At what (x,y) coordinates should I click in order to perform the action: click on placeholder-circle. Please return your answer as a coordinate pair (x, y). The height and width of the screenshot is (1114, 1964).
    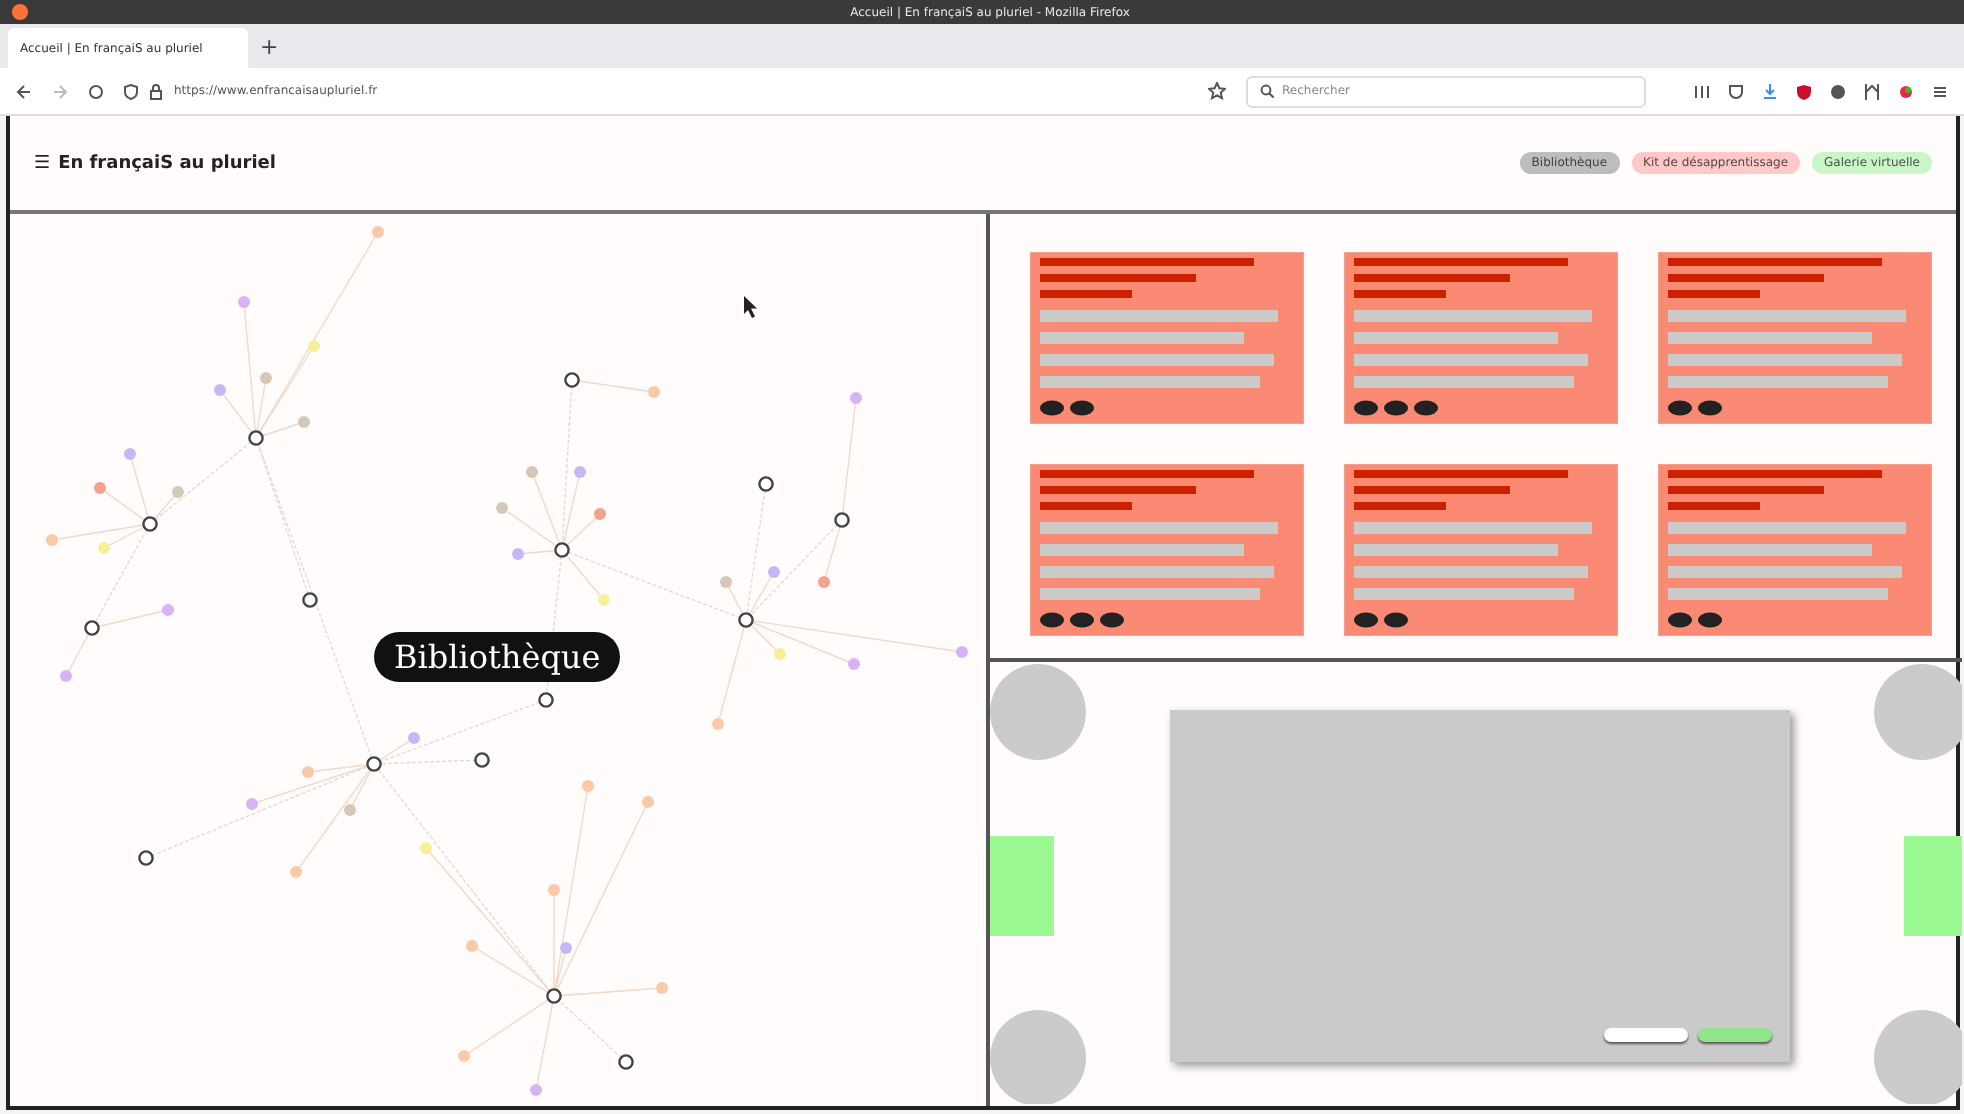
    Looking at the image, I should click on (1038, 712).